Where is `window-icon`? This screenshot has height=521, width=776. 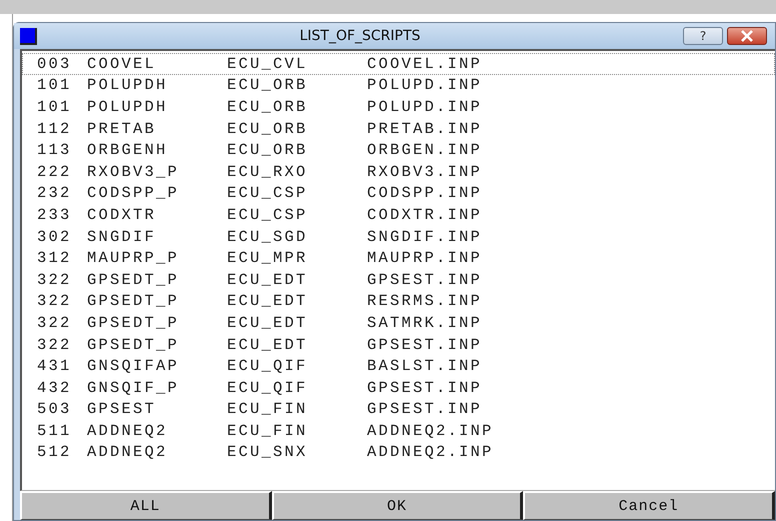 window-icon is located at coordinates (28, 36).